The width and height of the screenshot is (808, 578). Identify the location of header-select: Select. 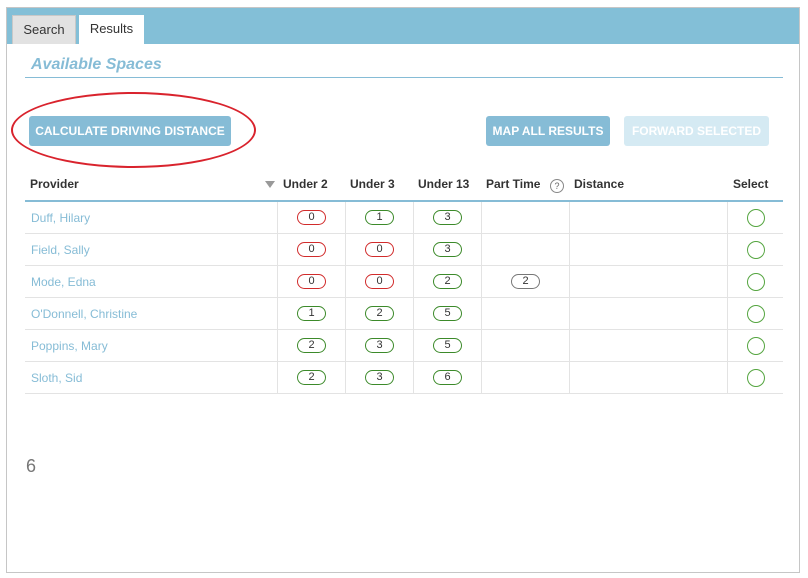
(751, 184).